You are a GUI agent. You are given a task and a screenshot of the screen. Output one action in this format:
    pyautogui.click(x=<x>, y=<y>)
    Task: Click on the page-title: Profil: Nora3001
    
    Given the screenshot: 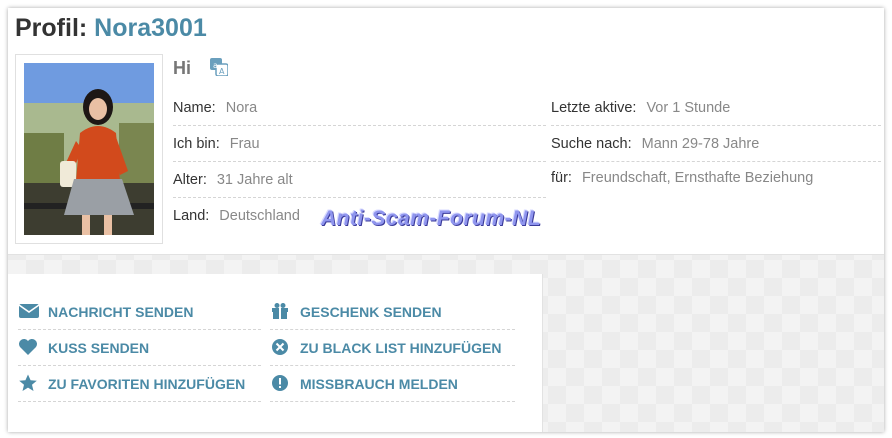 What is the action you would take?
    pyautogui.click(x=111, y=28)
    